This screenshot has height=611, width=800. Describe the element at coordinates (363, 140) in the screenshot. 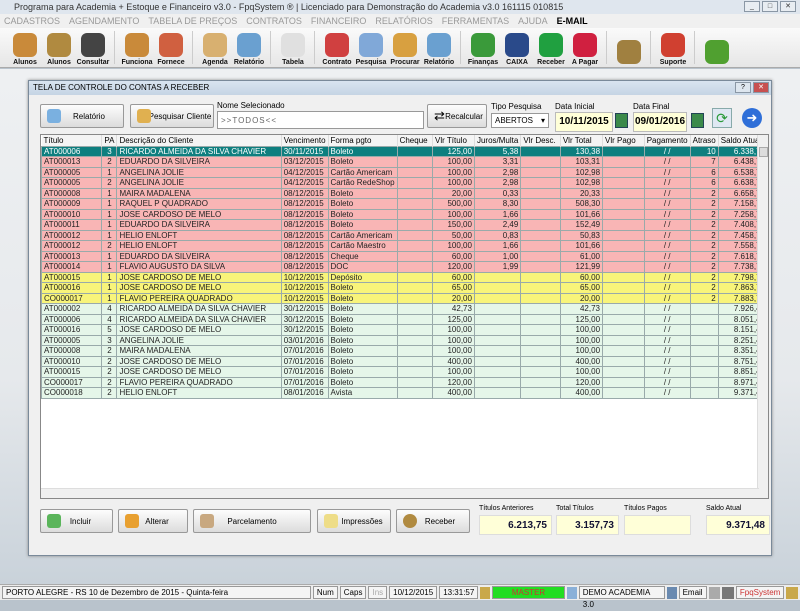

I see `column-header: Forma pgto` at that location.